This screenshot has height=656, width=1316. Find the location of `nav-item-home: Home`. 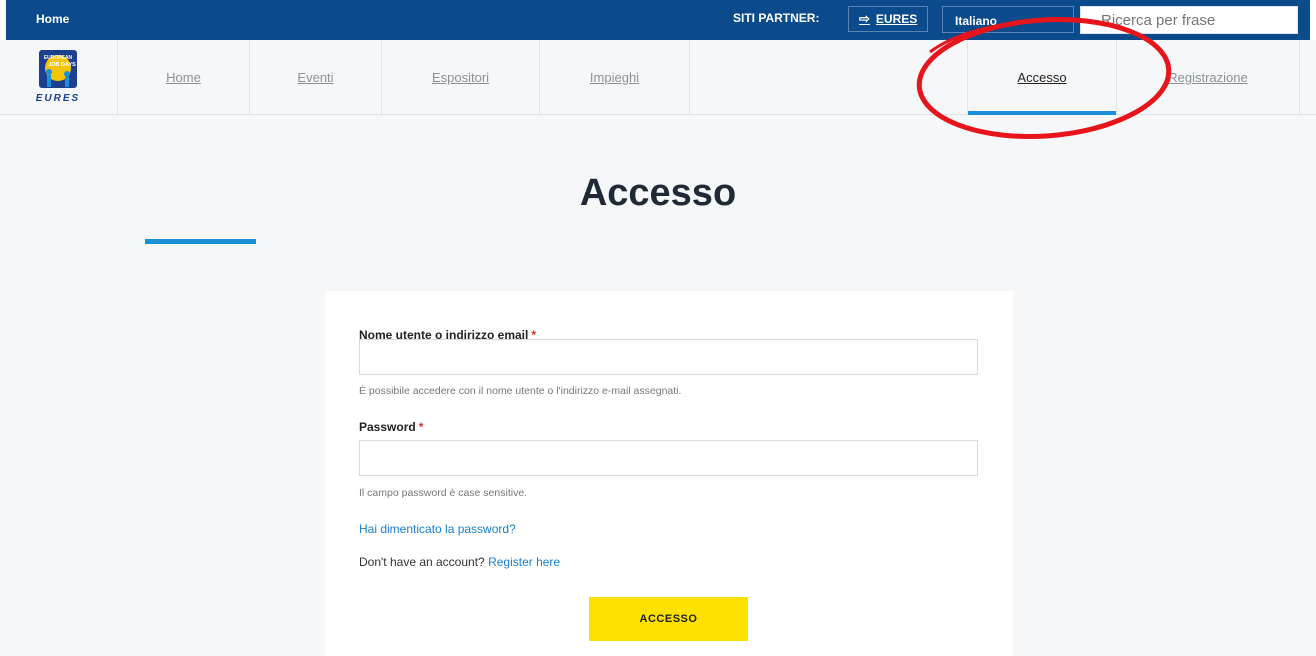

nav-item-home: Home is located at coordinates (183, 77).